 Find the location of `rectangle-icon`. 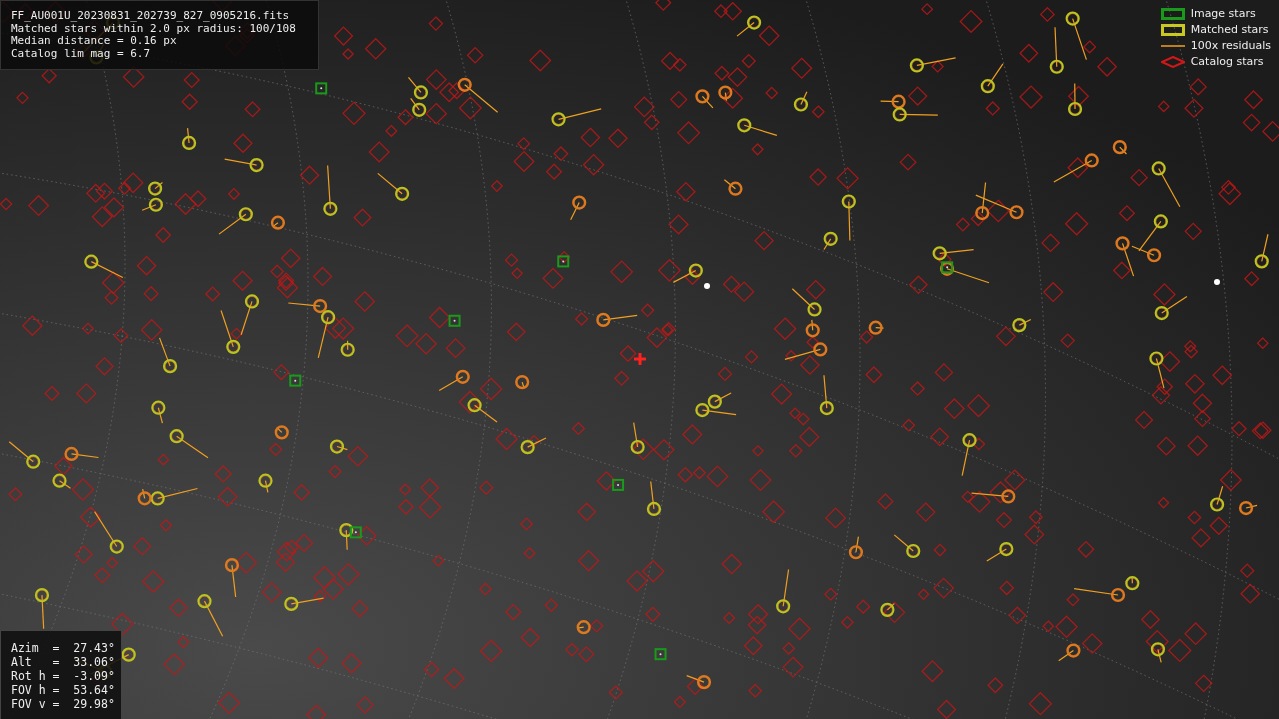

rectangle-icon is located at coordinates (1172, 13).